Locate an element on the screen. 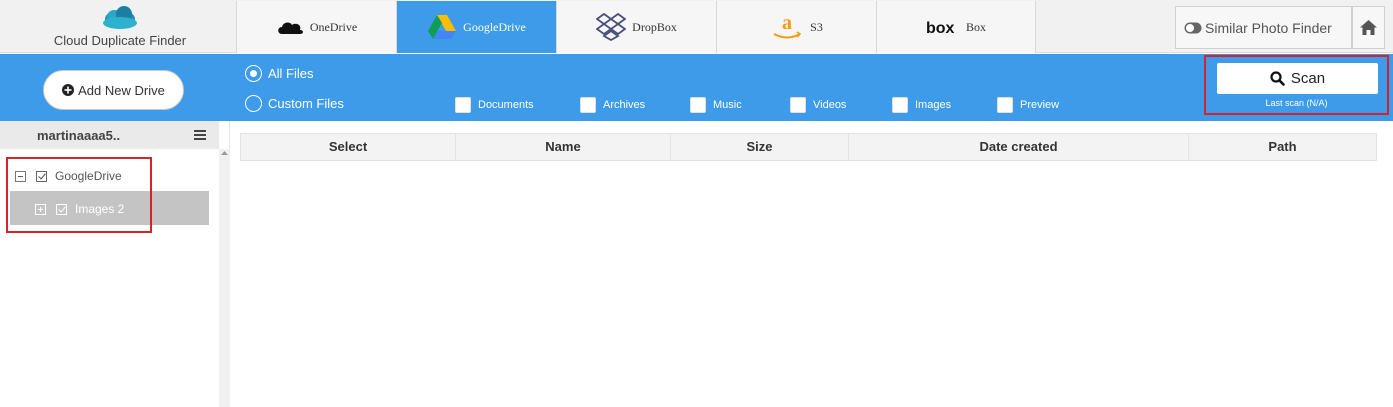  tab-label: OneDrive is located at coordinates (333, 26).